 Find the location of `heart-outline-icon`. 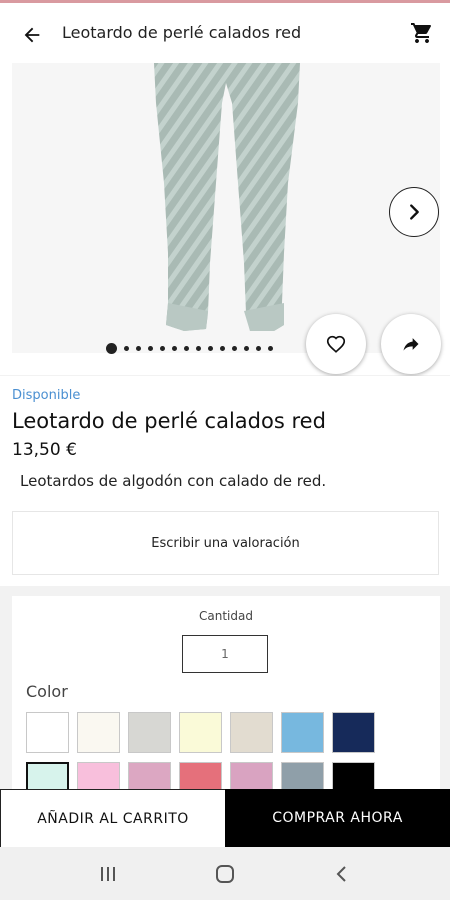

heart-outline-icon is located at coordinates (336, 344).